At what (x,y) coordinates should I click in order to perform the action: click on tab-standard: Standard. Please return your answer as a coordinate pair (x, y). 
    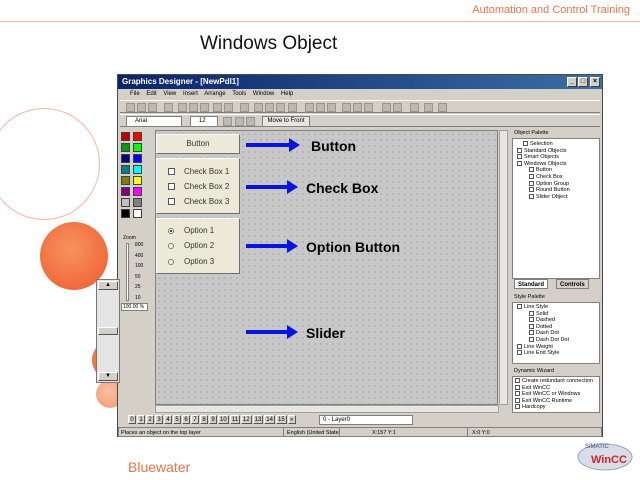
    Looking at the image, I should click on (531, 284).